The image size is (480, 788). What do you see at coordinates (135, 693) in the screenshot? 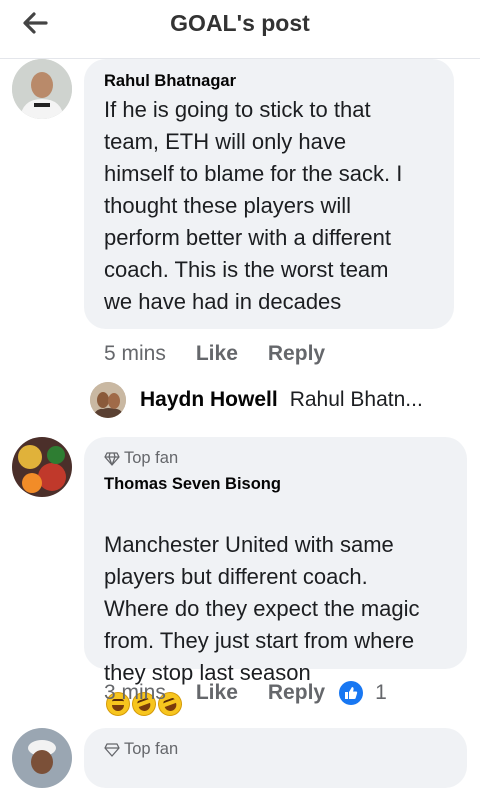
I see `comment-timestamp: 3 mins` at bounding box center [135, 693].